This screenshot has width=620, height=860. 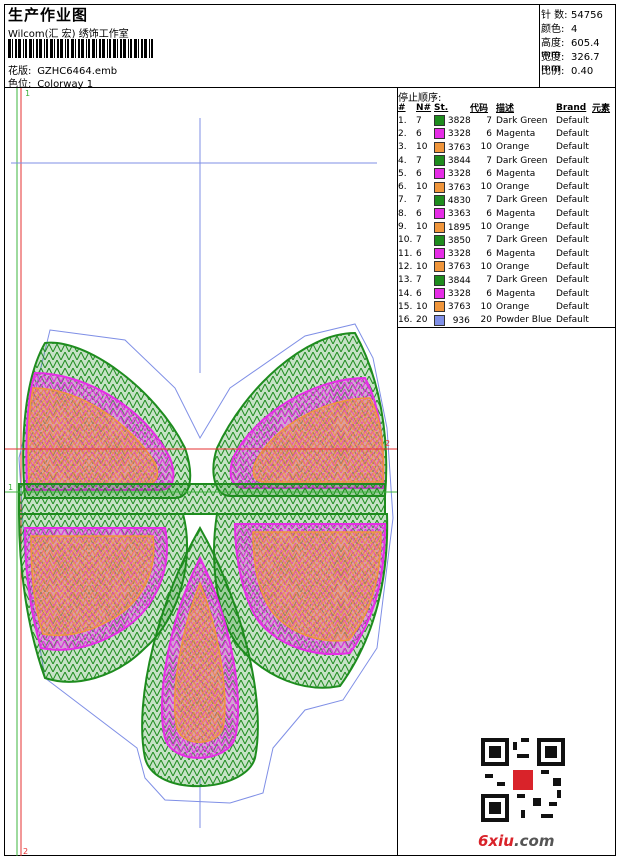 I want to click on stitch-value: 1895, so click(x=459, y=227).